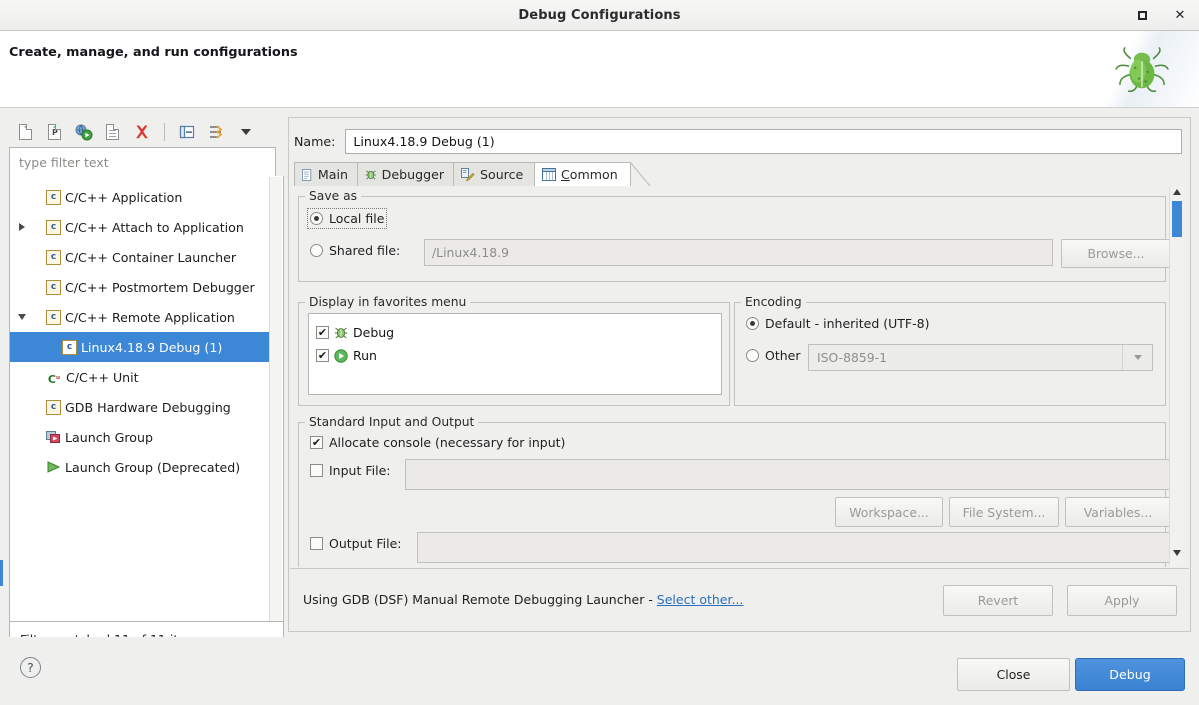  I want to click on stdio-group-label: Standard Input and Output, so click(392, 422).